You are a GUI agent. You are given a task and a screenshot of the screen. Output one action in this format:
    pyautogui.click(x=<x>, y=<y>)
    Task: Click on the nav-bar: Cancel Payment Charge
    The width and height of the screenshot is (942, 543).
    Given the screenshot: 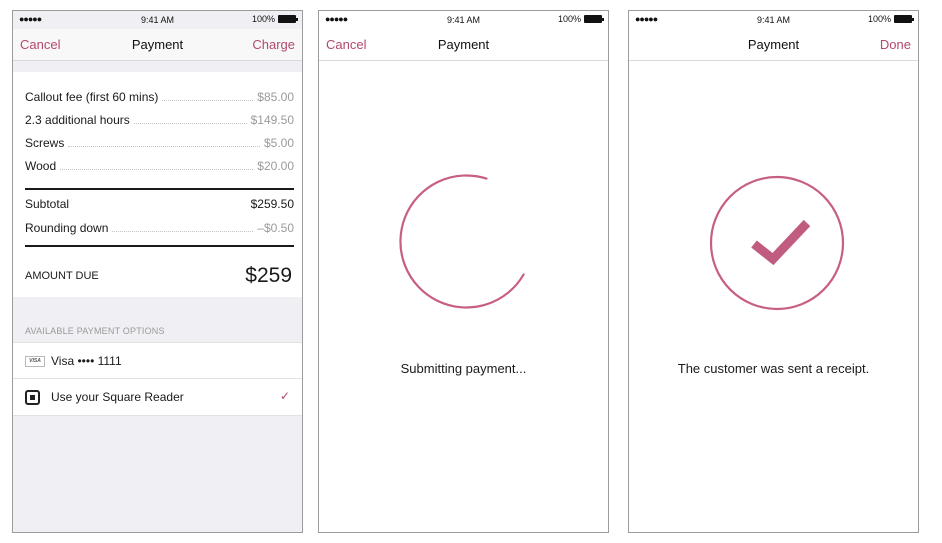 What is the action you would take?
    pyautogui.click(x=157, y=45)
    